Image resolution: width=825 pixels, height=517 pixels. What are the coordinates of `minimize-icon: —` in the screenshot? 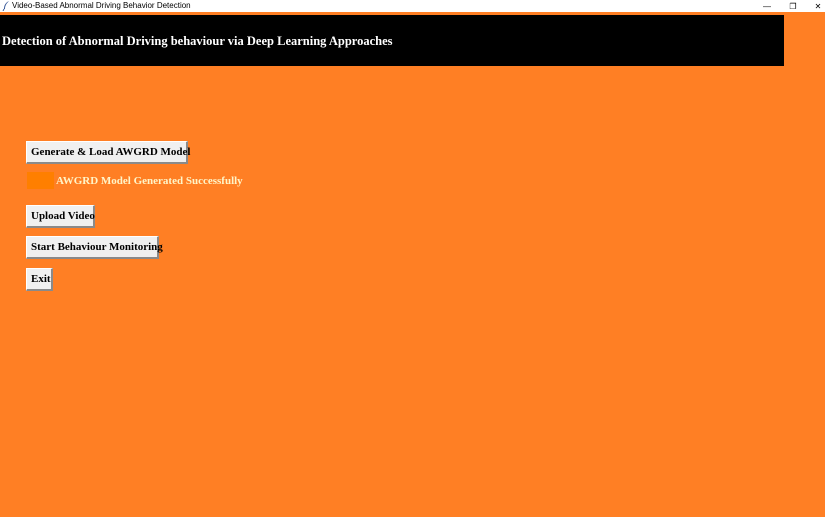 It's located at (767, 6).